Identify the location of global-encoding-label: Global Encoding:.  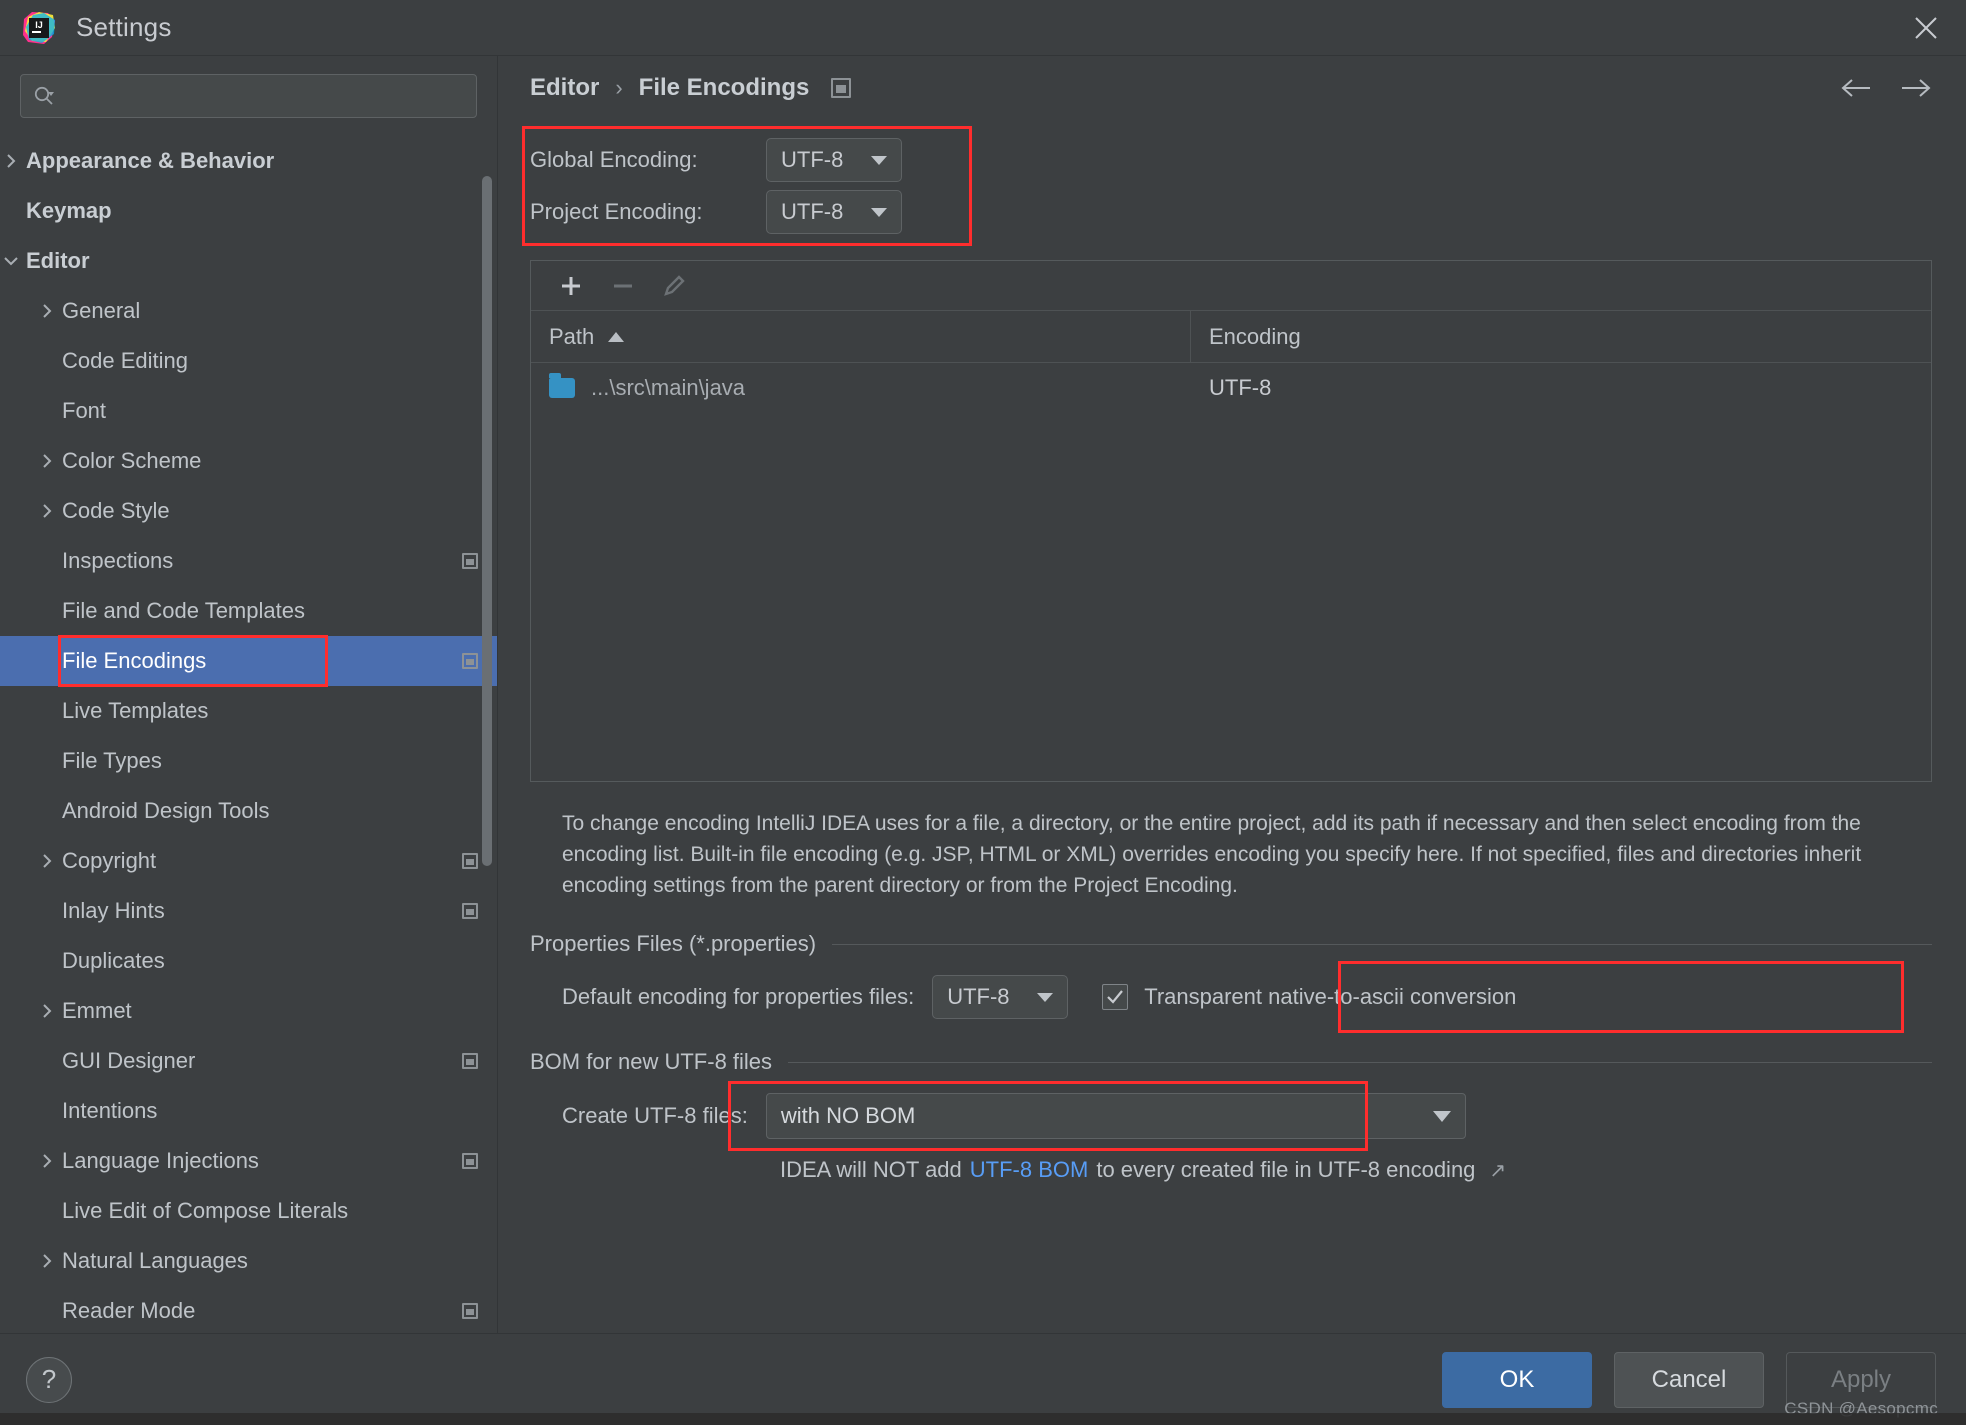
(614, 159).